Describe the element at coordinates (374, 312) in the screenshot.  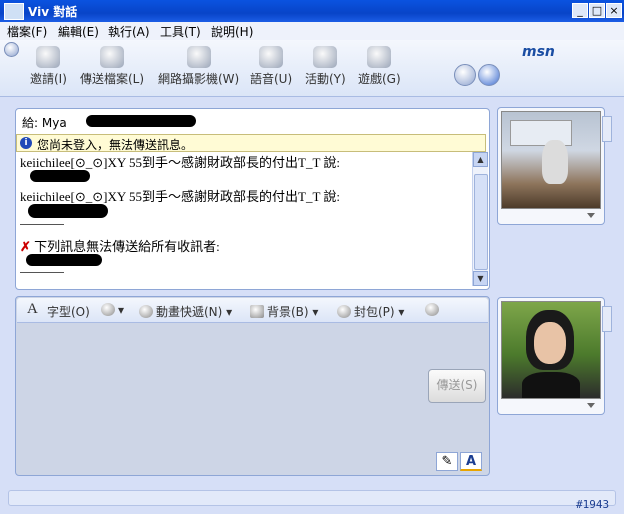
I see `gift-label: 封包(P)` at that location.